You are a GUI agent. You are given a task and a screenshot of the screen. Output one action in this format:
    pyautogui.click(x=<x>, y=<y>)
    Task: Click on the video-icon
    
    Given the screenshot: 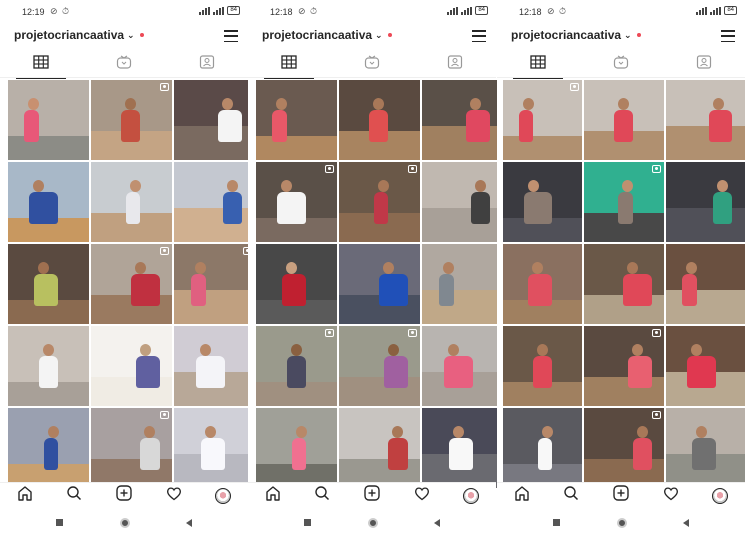 What is the action you would take?
    pyautogui.click(x=329, y=333)
    